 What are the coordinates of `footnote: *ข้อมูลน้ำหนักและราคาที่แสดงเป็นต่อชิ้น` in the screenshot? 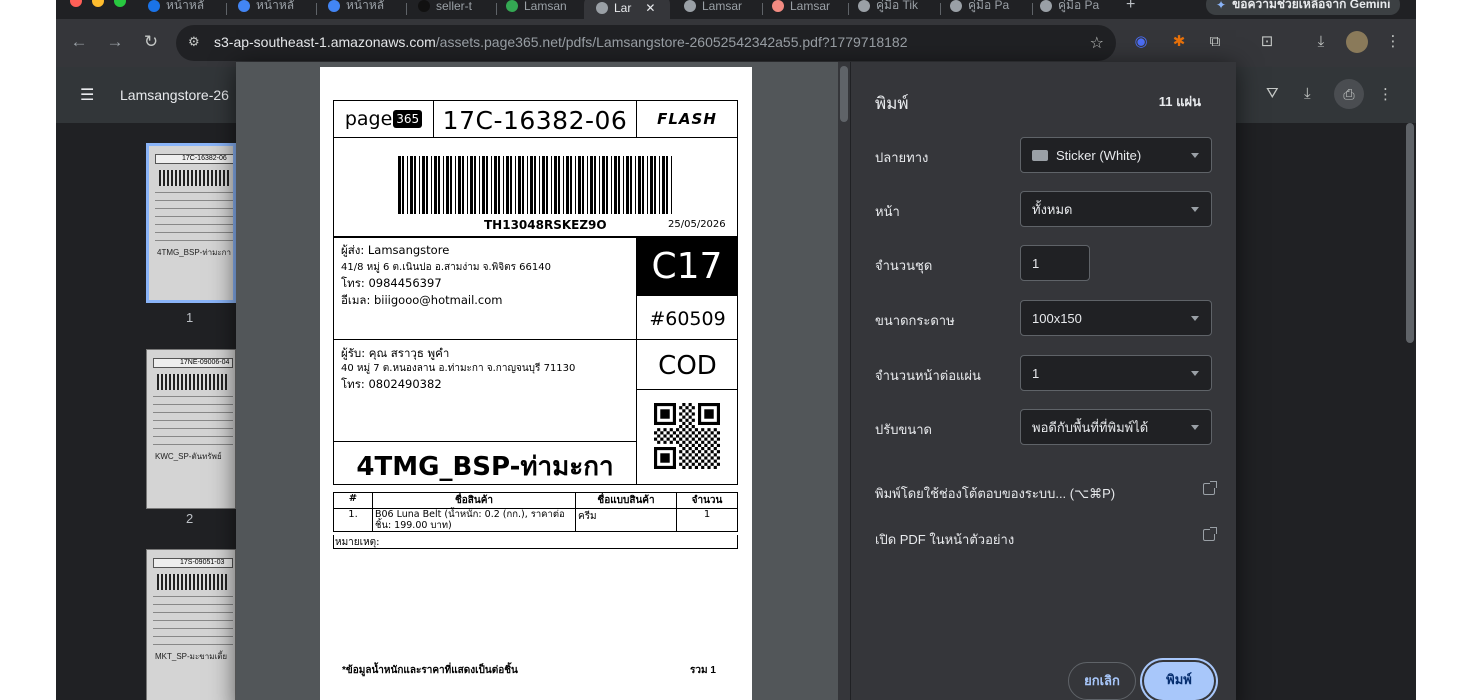 It's located at (430, 670).